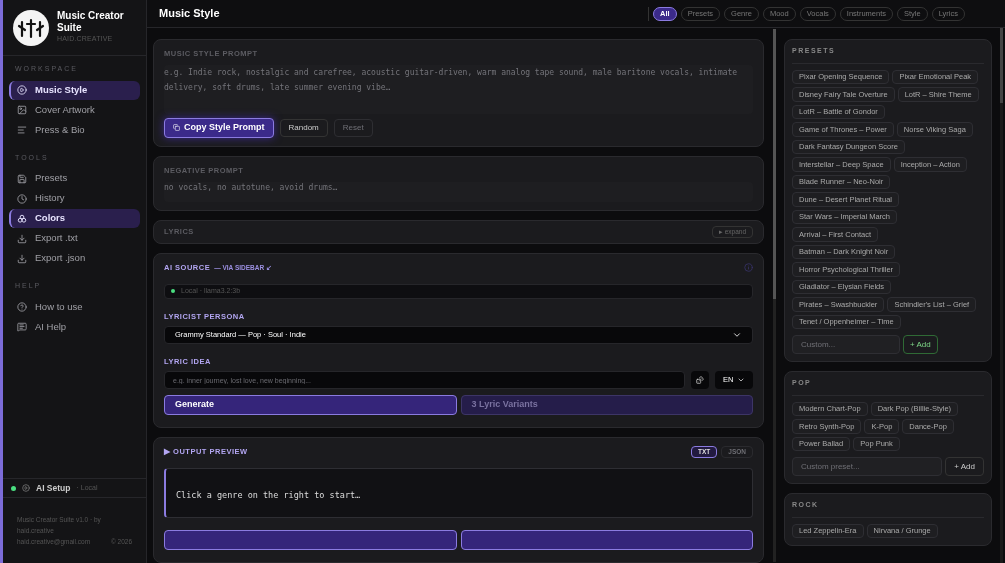  What do you see at coordinates (310, 405) in the screenshot?
I see `generate-button: Generate` at bounding box center [310, 405].